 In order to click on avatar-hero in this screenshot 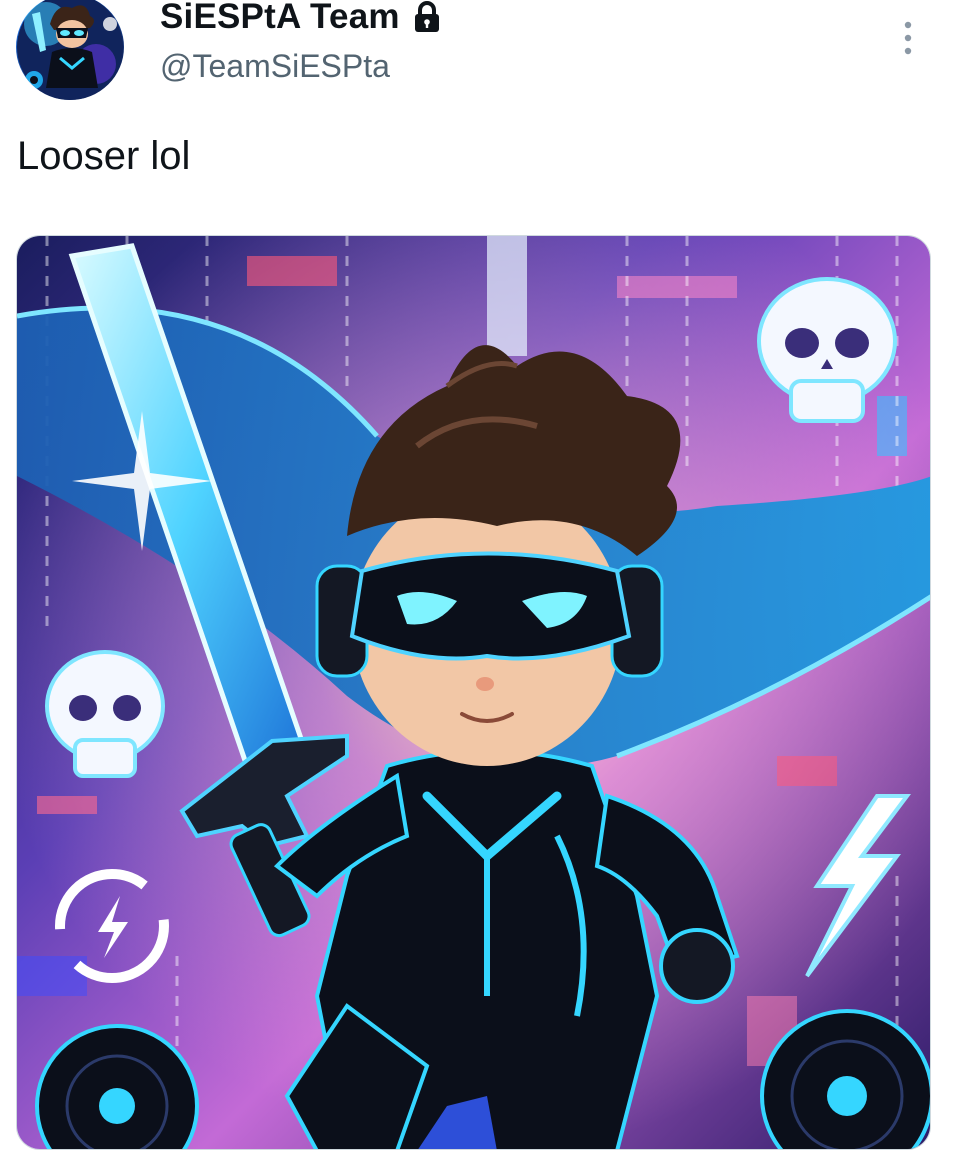, I will do `click(70, 50)`.